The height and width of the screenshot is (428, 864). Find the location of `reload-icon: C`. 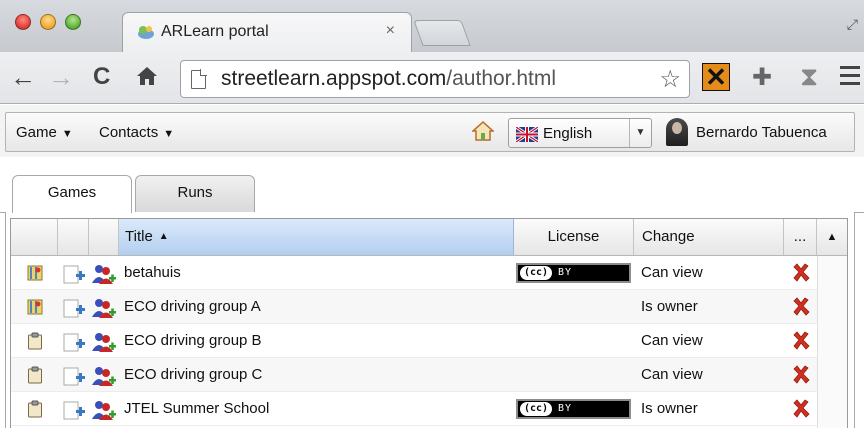

reload-icon: C is located at coordinates (101, 77).